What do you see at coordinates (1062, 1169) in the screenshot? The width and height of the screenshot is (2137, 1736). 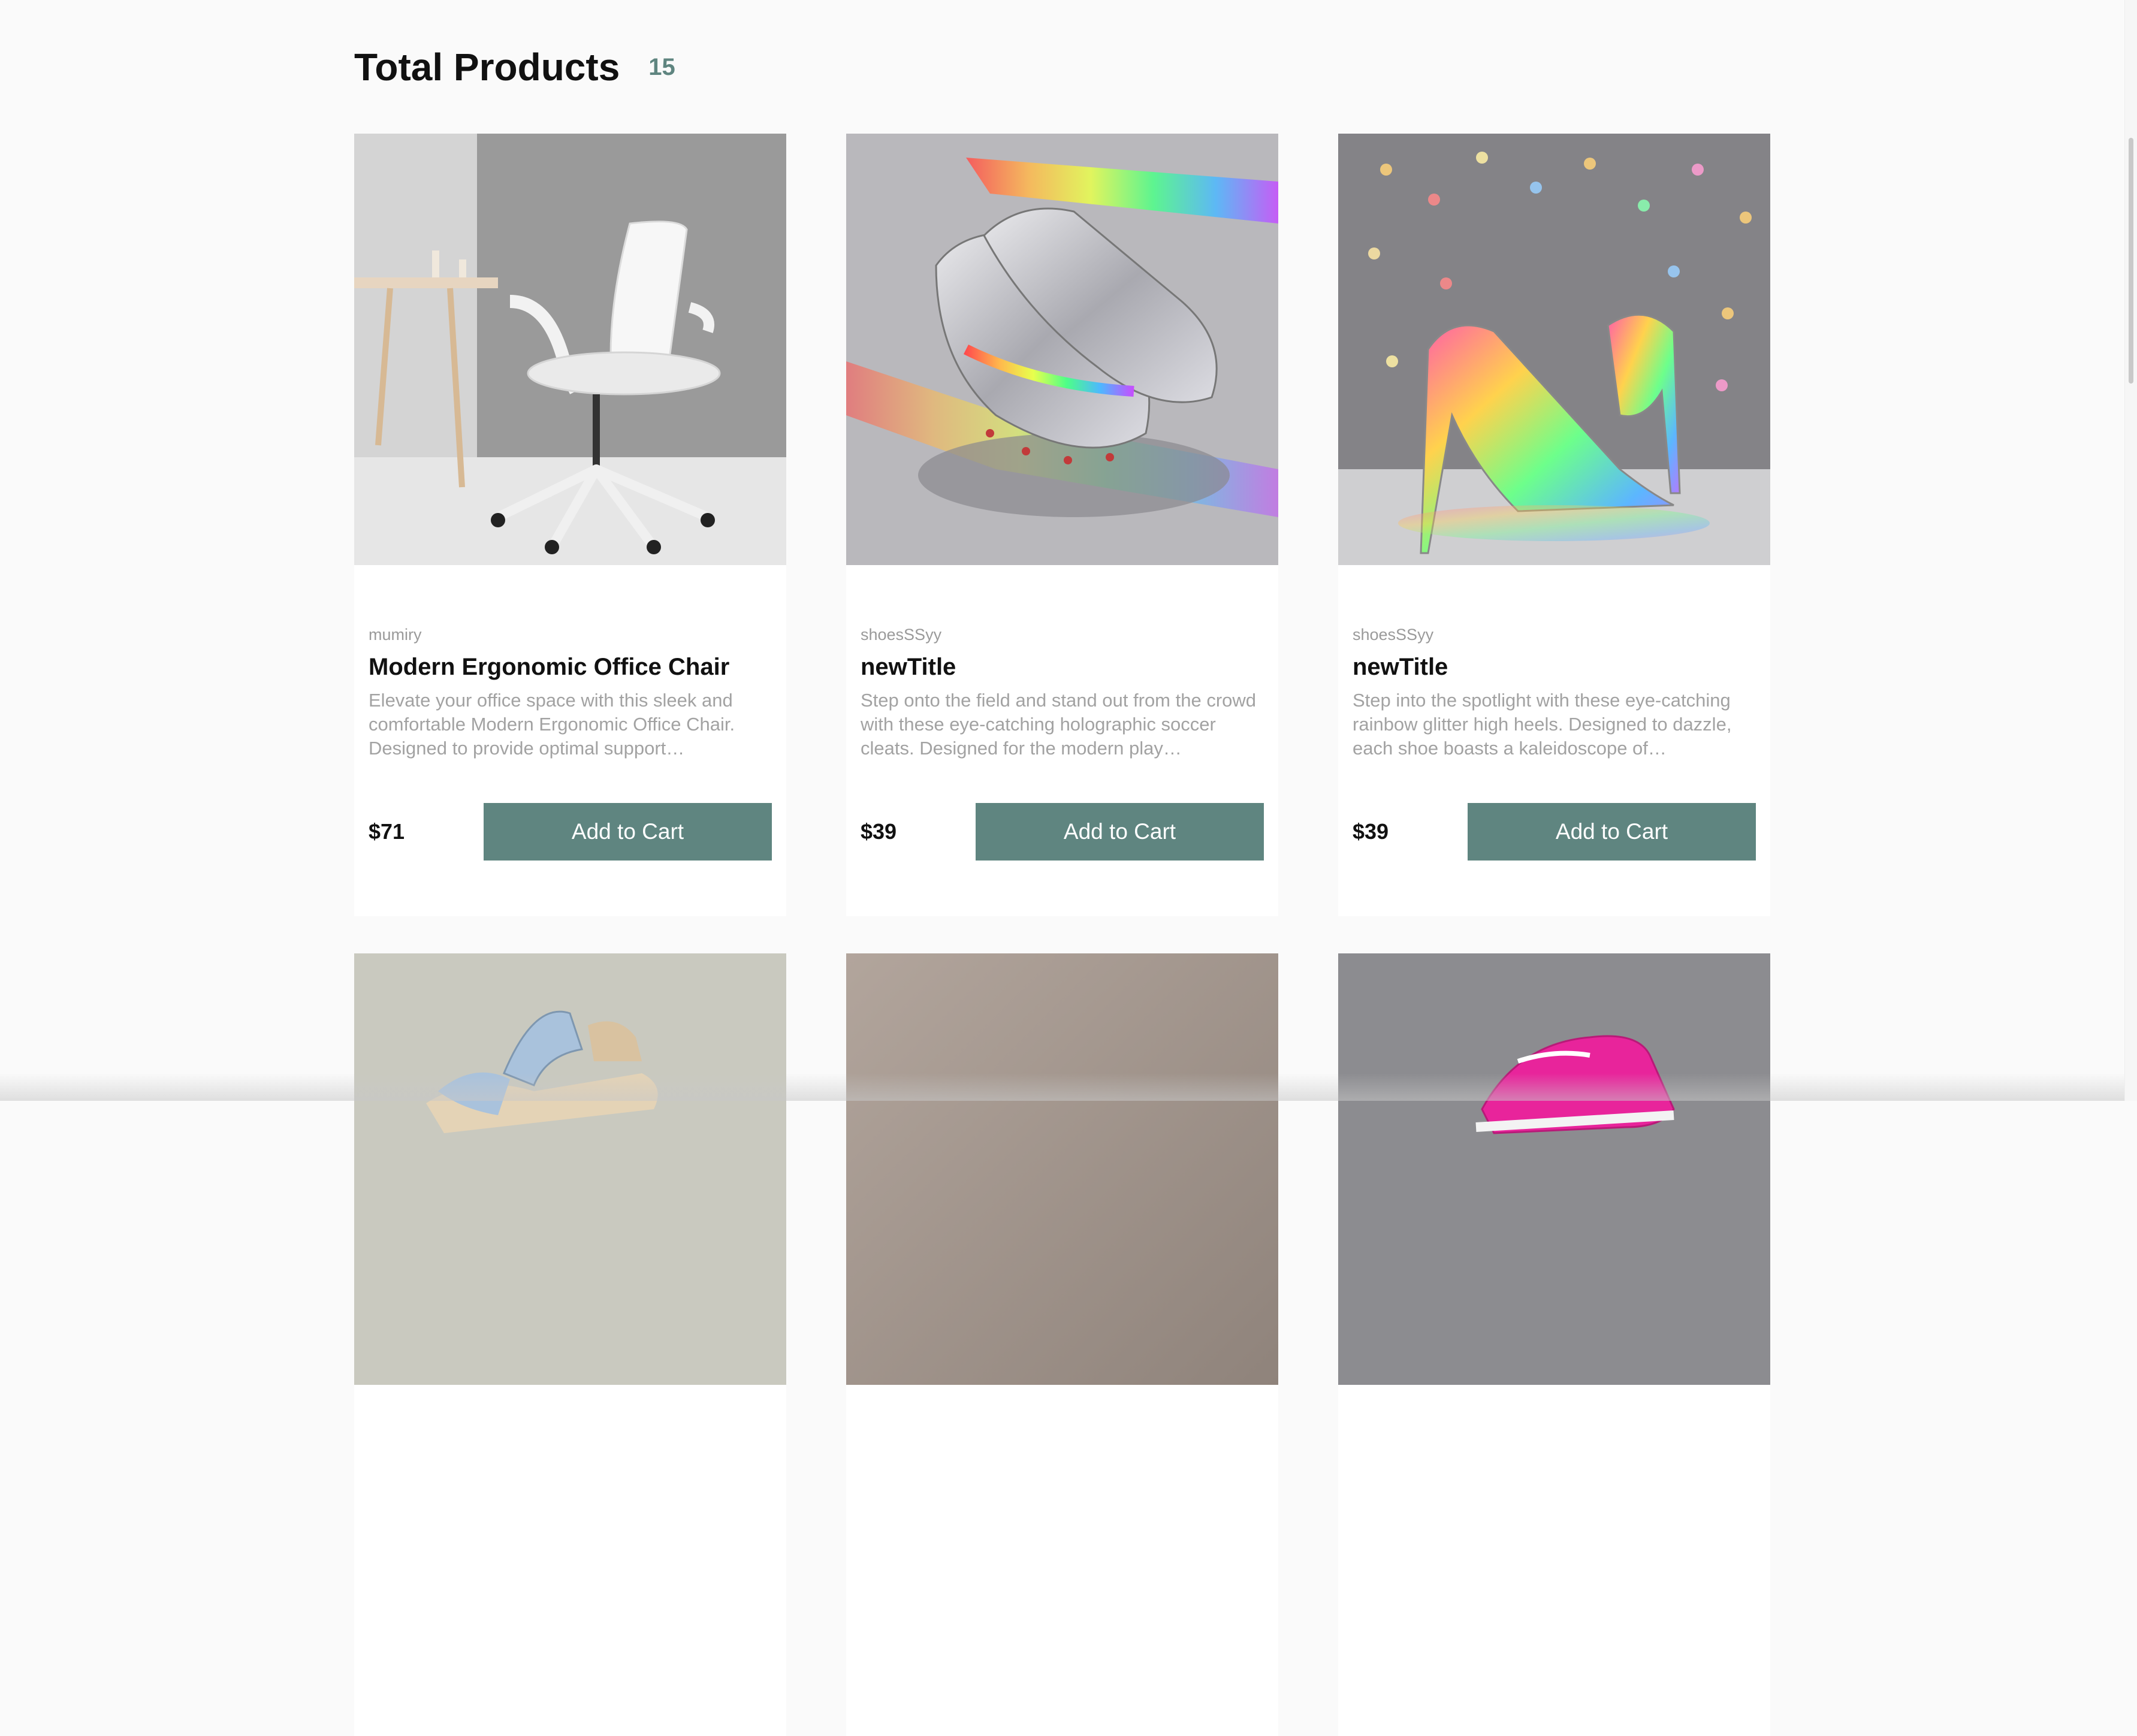 I see `product-image-taupe-product` at bounding box center [1062, 1169].